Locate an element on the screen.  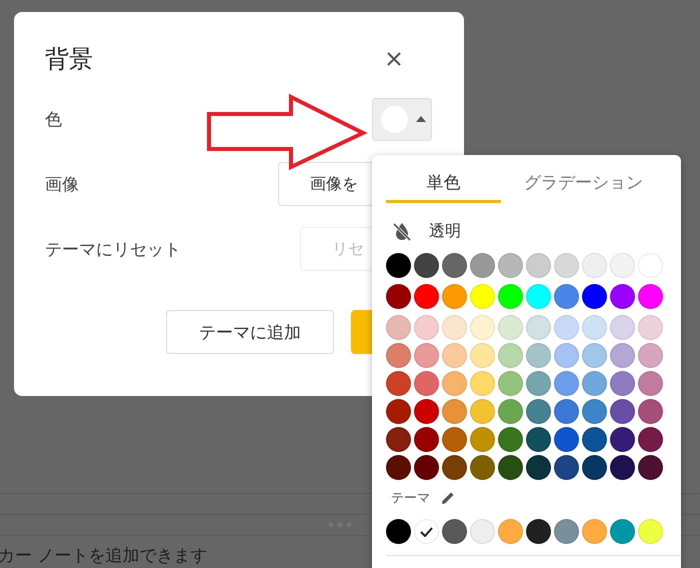
theme-label: テーマ is located at coordinates (410, 498).